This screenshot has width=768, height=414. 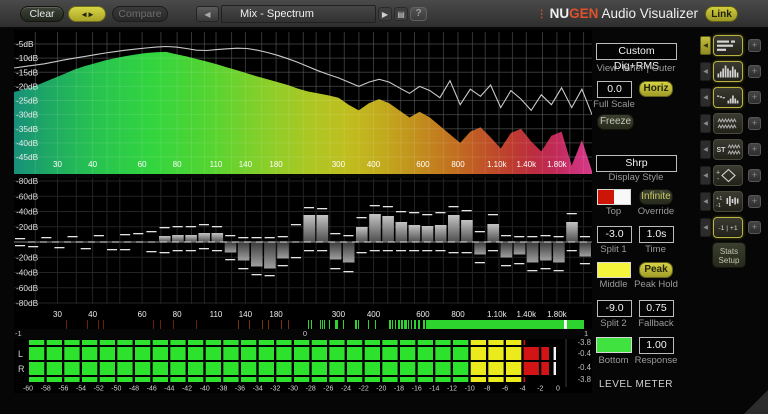 I want to click on list-icon: ▤, so click(x=401, y=14).